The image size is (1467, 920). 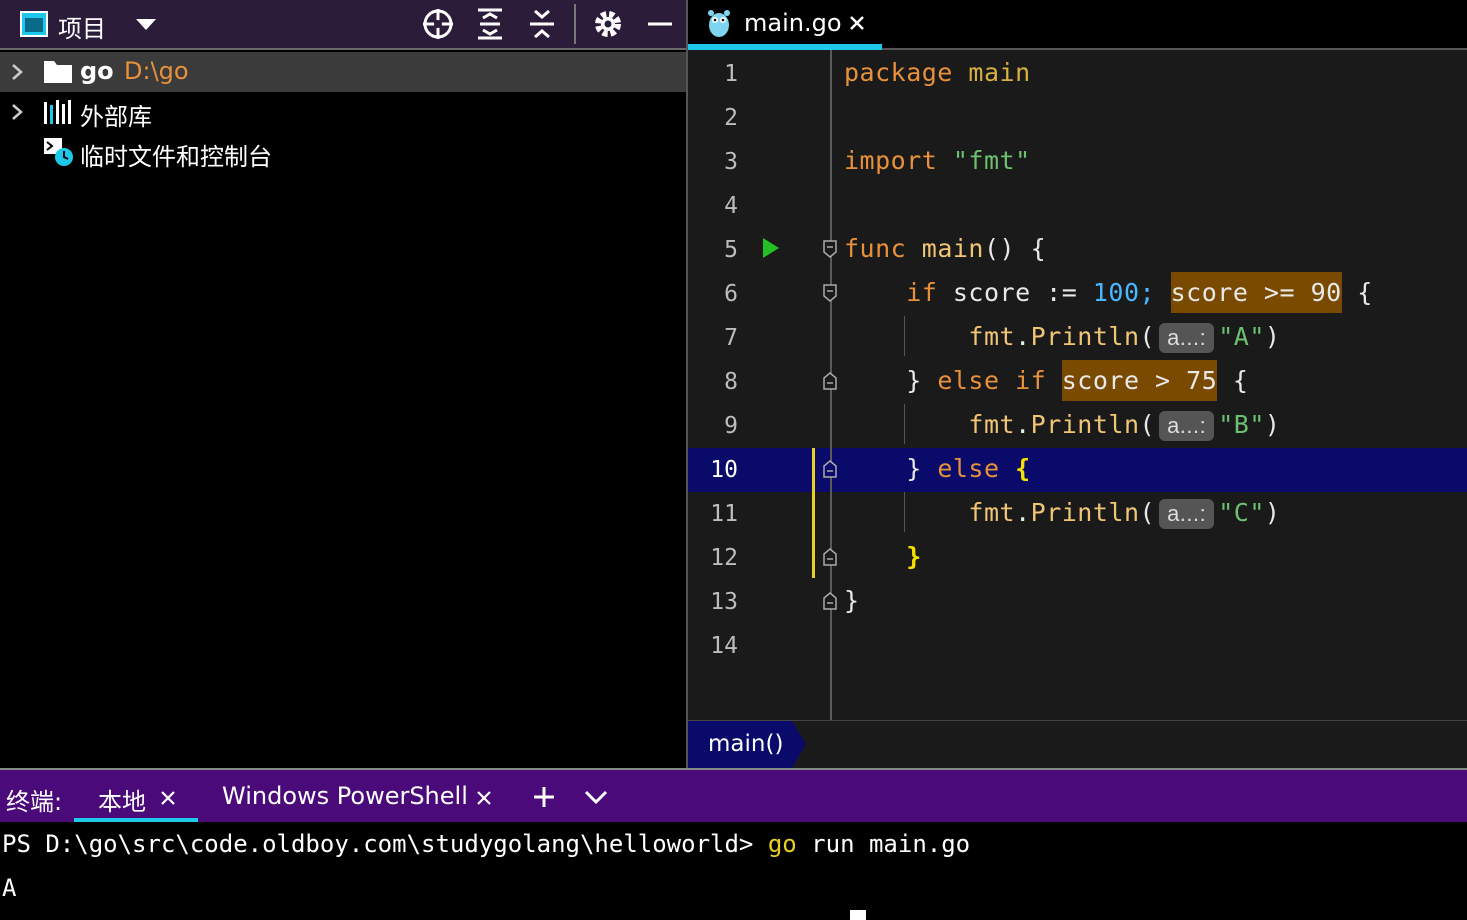 I want to click on line-number: 12, so click(x=724, y=558).